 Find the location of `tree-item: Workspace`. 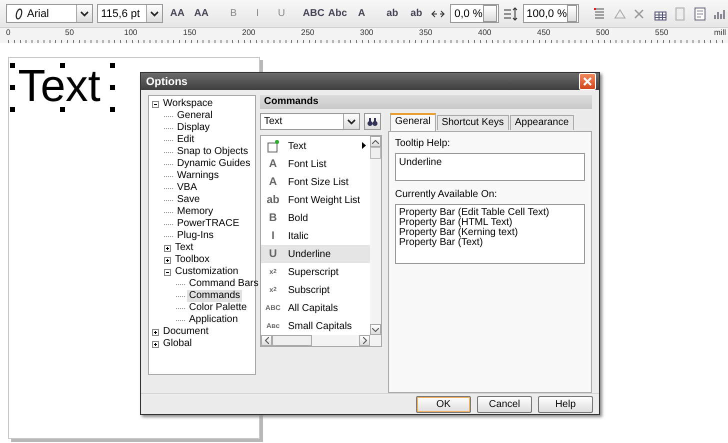

tree-item: Workspace is located at coordinates (188, 104).